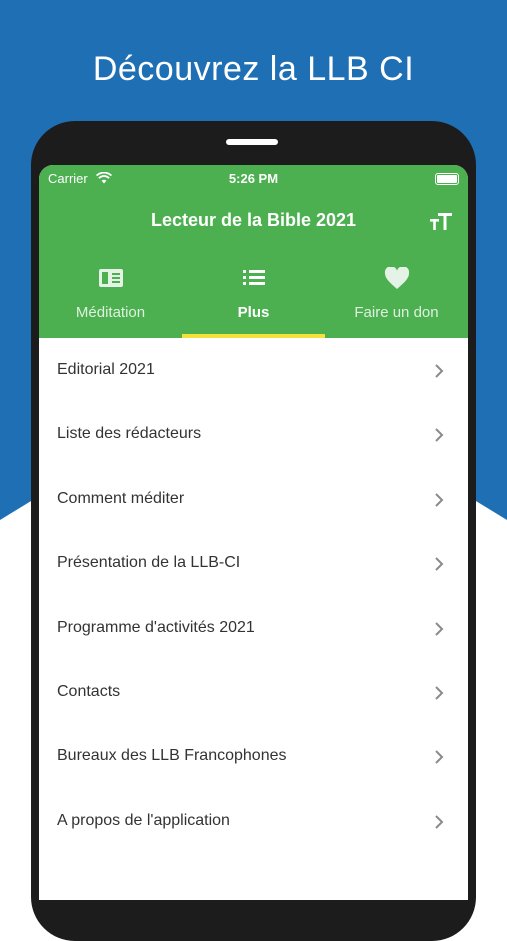  What do you see at coordinates (396, 297) in the screenshot?
I see `tab-donate: Faire un don` at bounding box center [396, 297].